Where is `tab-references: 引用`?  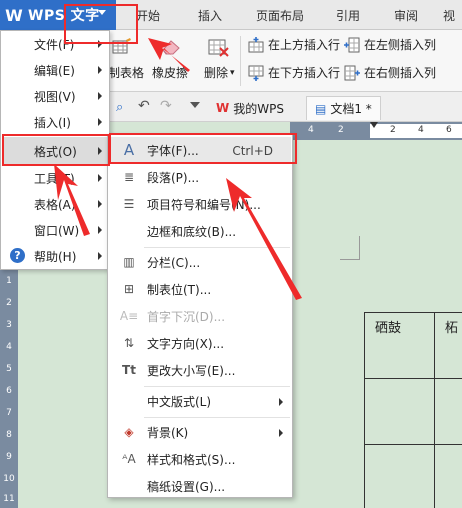 tab-references: 引用 is located at coordinates (348, 15).